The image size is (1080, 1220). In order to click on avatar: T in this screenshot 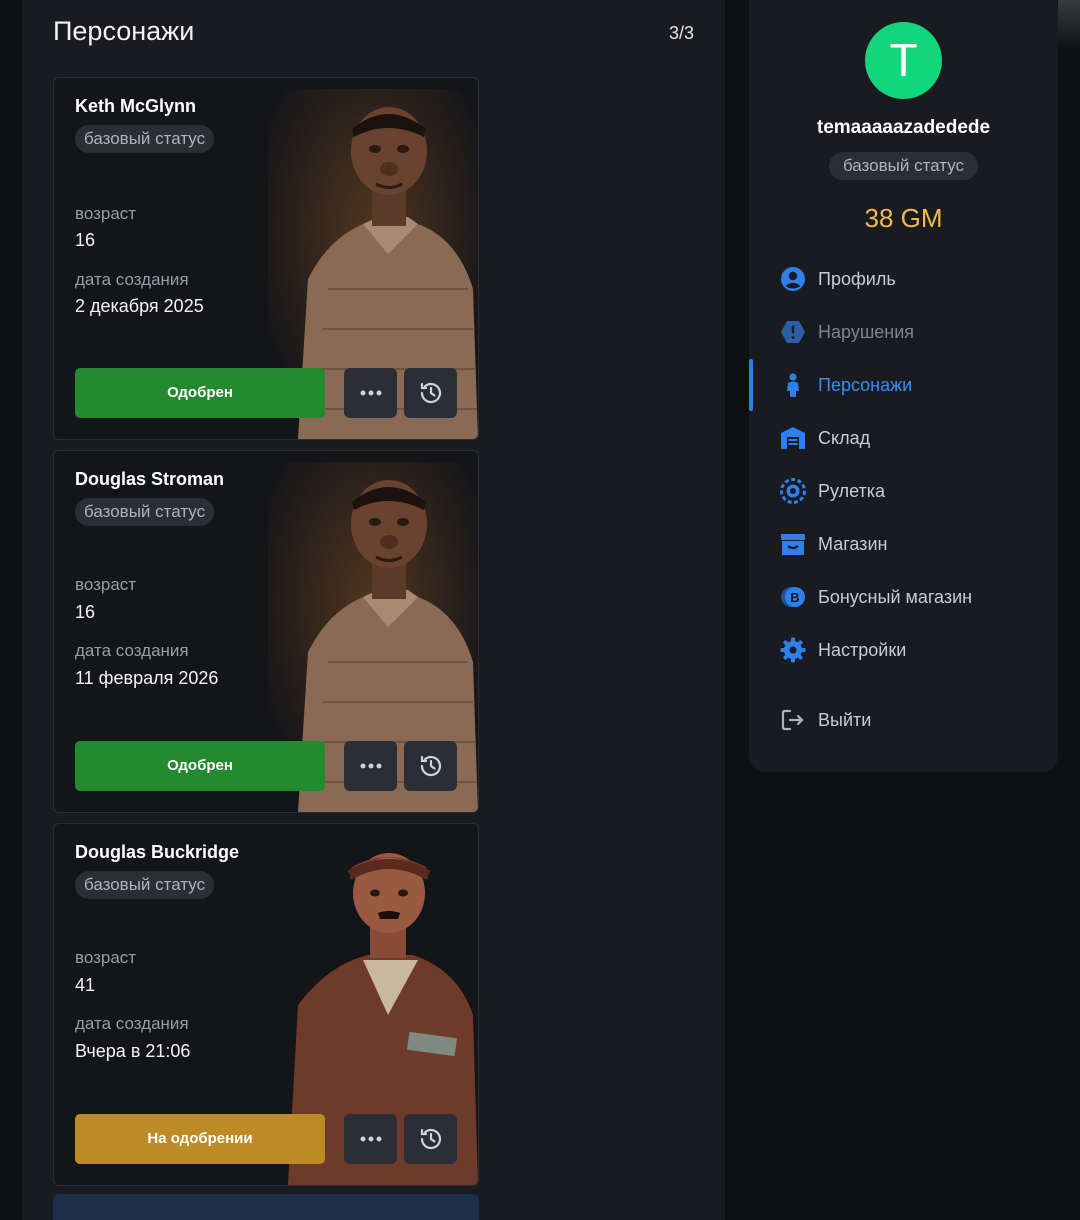, I will do `click(903, 60)`.